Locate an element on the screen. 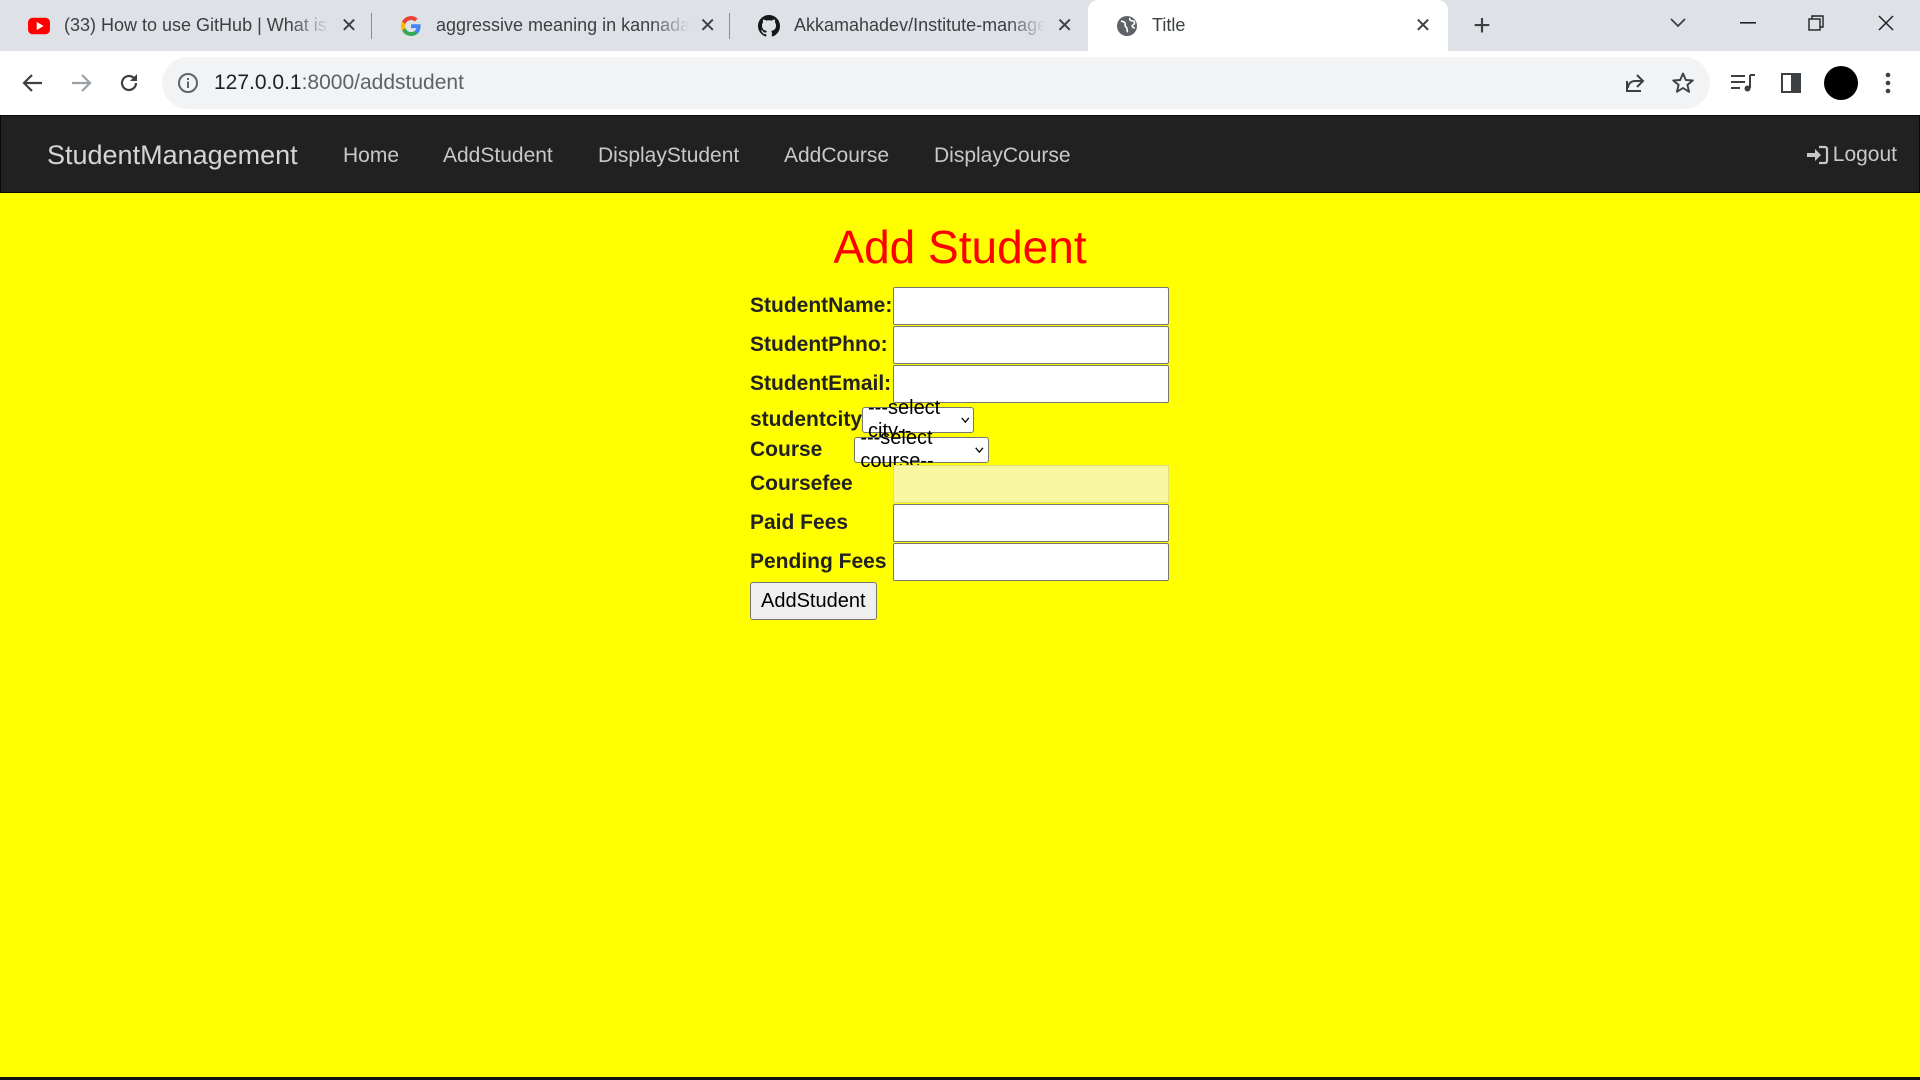 The height and width of the screenshot is (1080, 1920). site-info-icon is located at coordinates (188, 83).